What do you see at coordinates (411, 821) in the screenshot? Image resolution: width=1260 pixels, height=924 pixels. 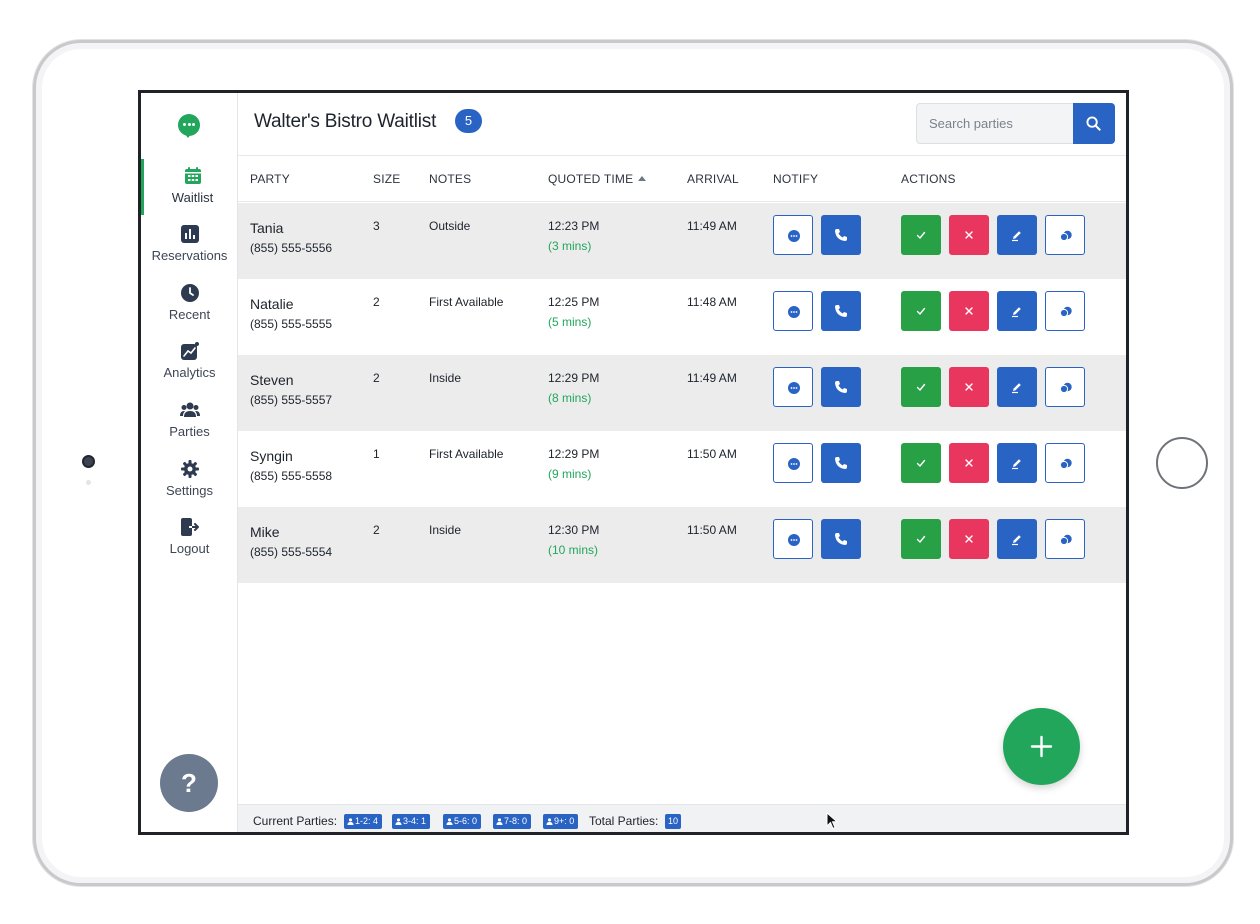 I see `party-size-chip: 3-4: 1` at bounding box center [411, 821].